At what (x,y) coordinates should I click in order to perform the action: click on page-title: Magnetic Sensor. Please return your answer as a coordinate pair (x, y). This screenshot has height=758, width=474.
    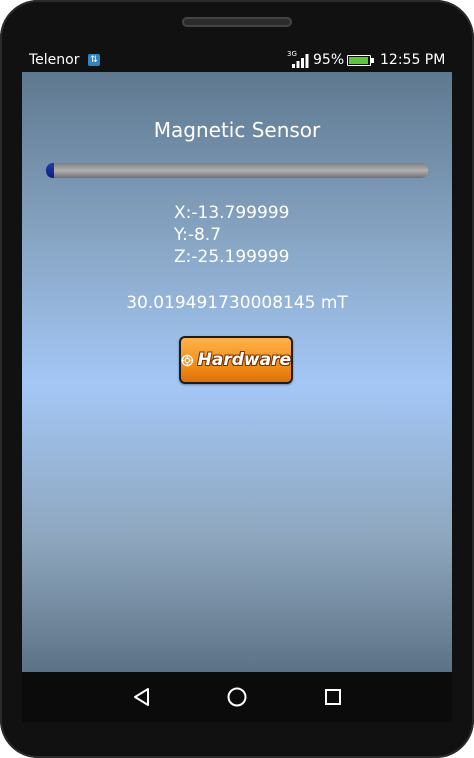
    Looking at the image, I should click on (237, 130).